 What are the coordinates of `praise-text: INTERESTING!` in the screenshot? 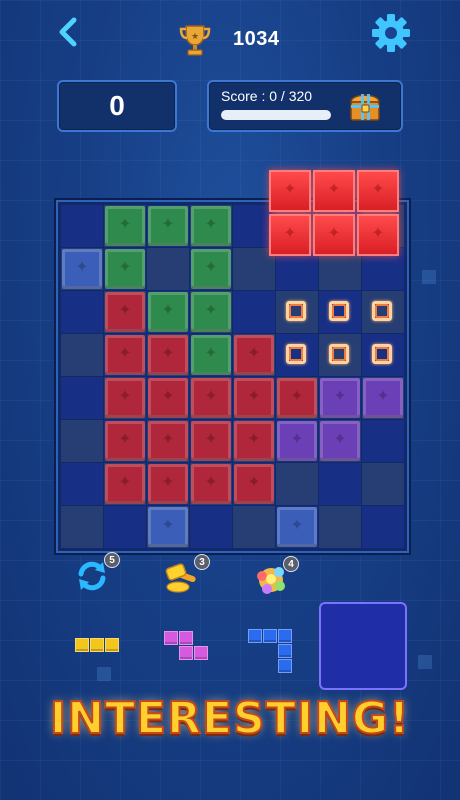 It's located at (230, 718).